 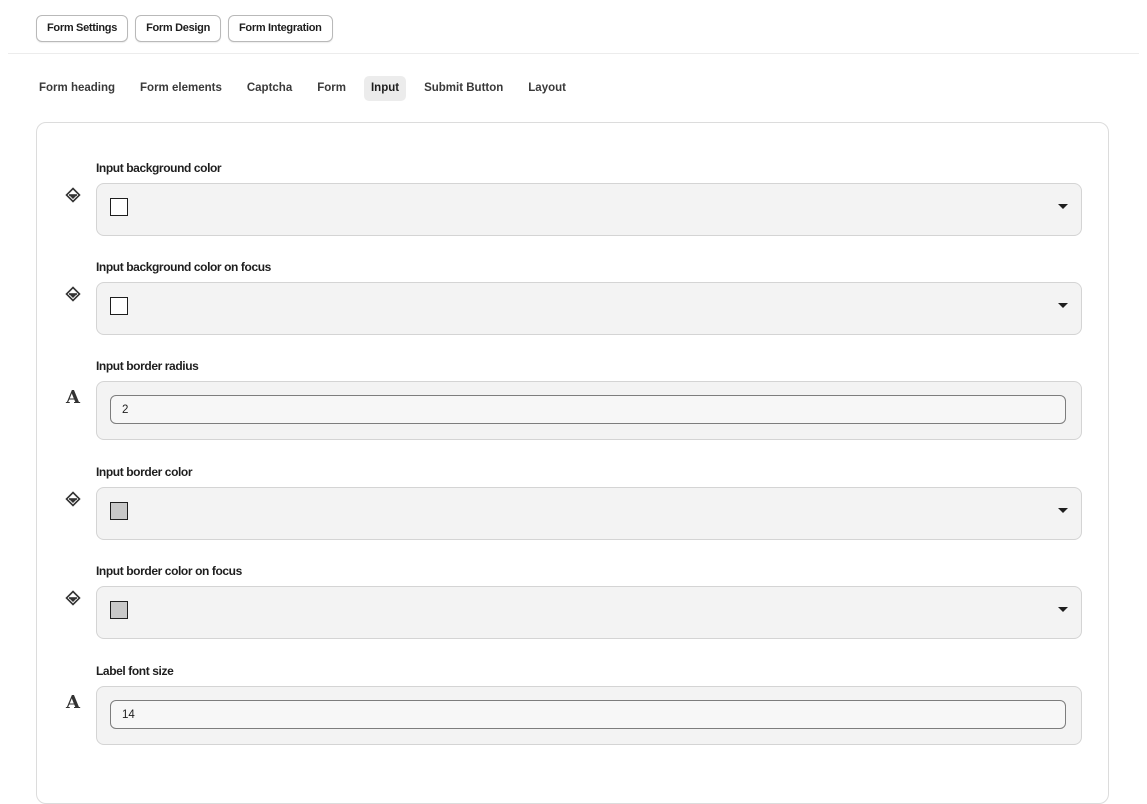 What do you see at coordinates (463, 88) in the screenshot?
I see `subtab-submit-button: Submit Button` at bounding box center [463, 88].